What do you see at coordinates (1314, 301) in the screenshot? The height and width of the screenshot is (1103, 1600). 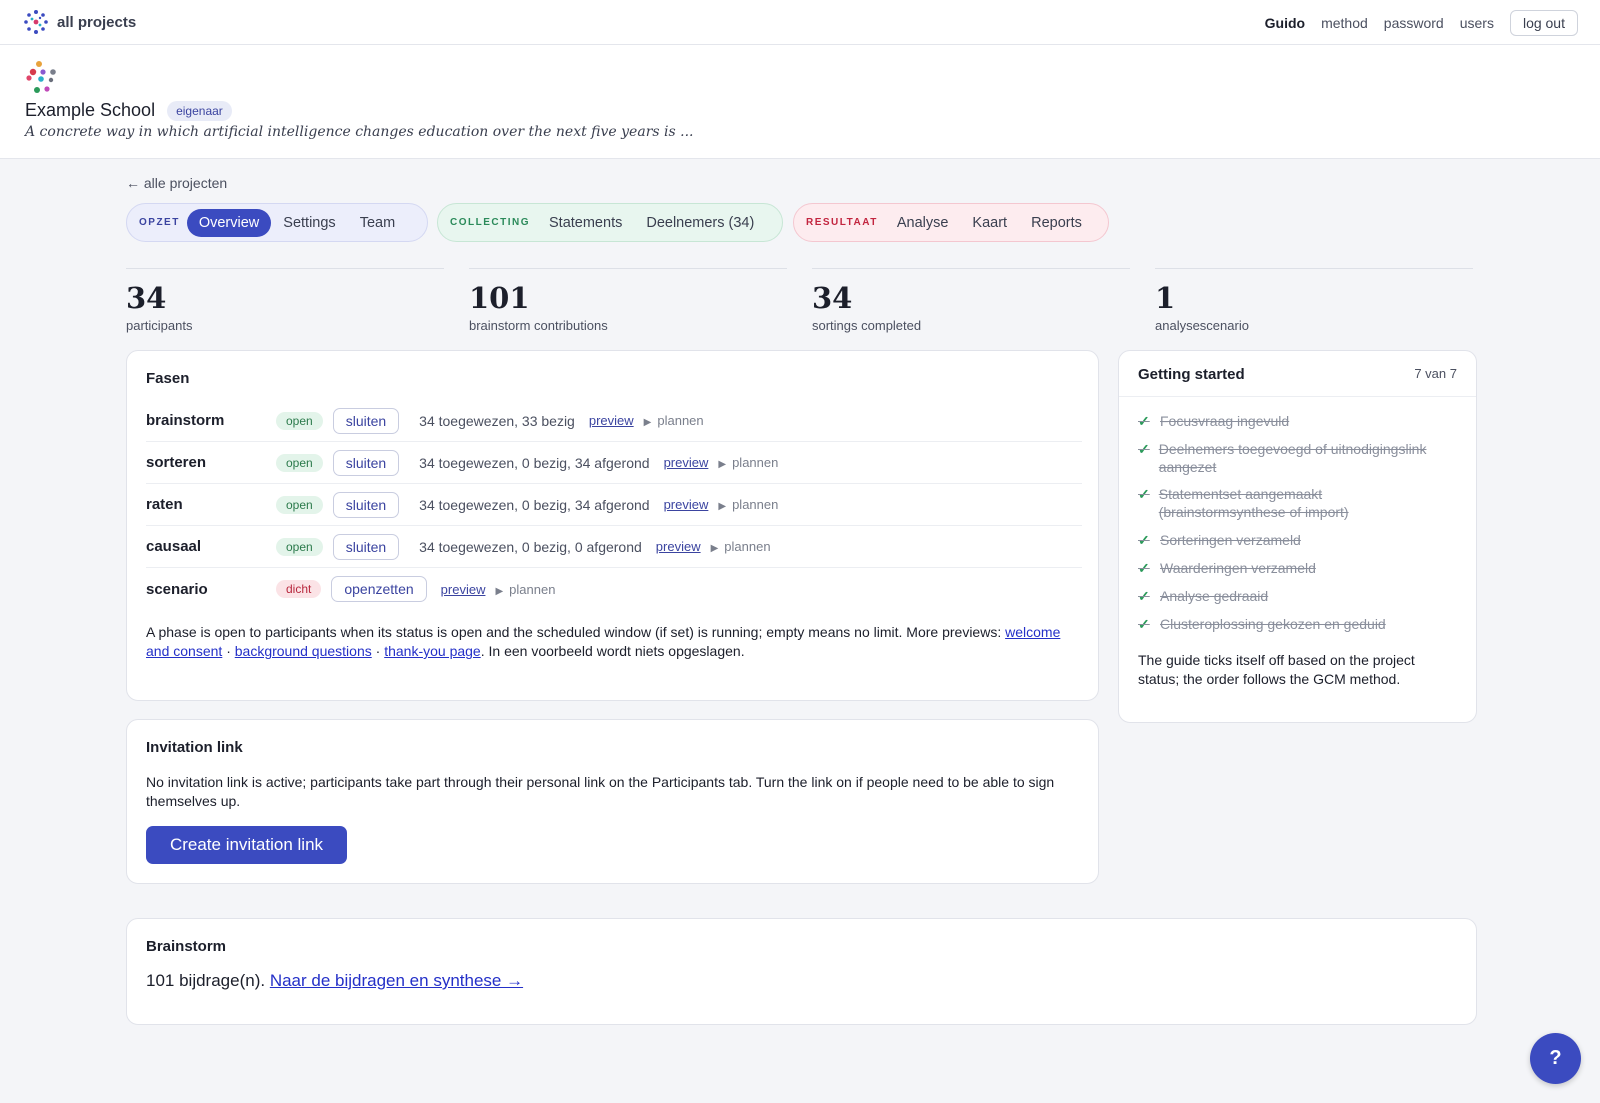 I see `stat-scenarios: 1 analysescenario` at bounding box center [1314, 301].